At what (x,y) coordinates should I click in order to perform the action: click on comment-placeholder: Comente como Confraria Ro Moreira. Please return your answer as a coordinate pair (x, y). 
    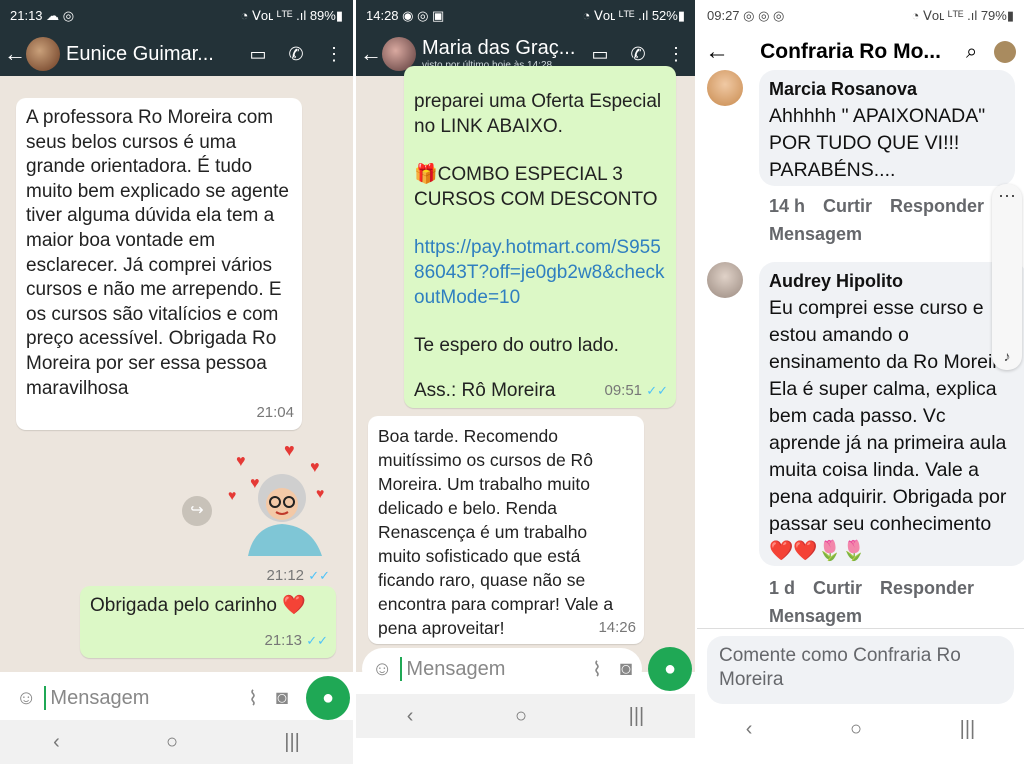
    Looking at the image, I should click on (840, 667).